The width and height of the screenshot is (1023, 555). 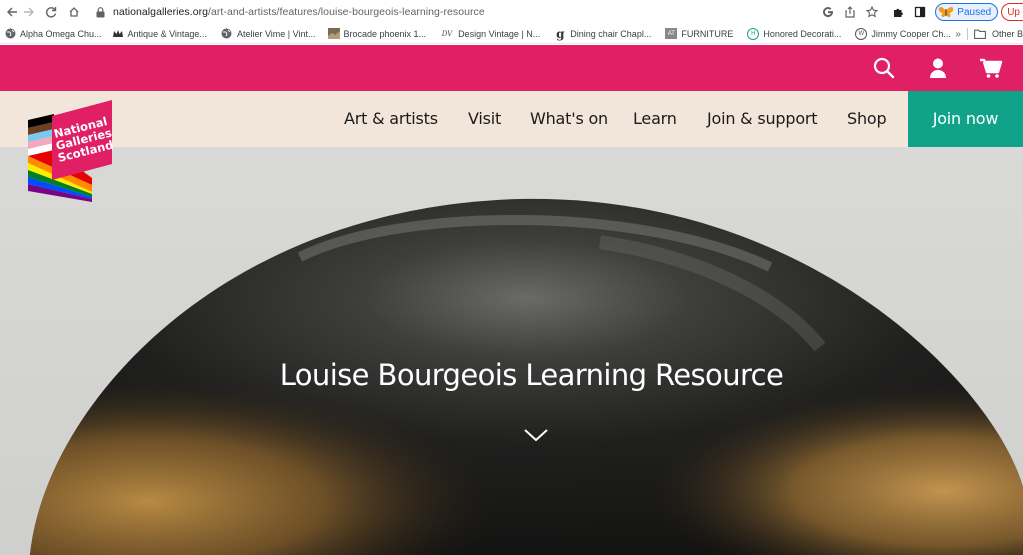 I want to click on nav-shop: Shop, so click(x=867, y=119).